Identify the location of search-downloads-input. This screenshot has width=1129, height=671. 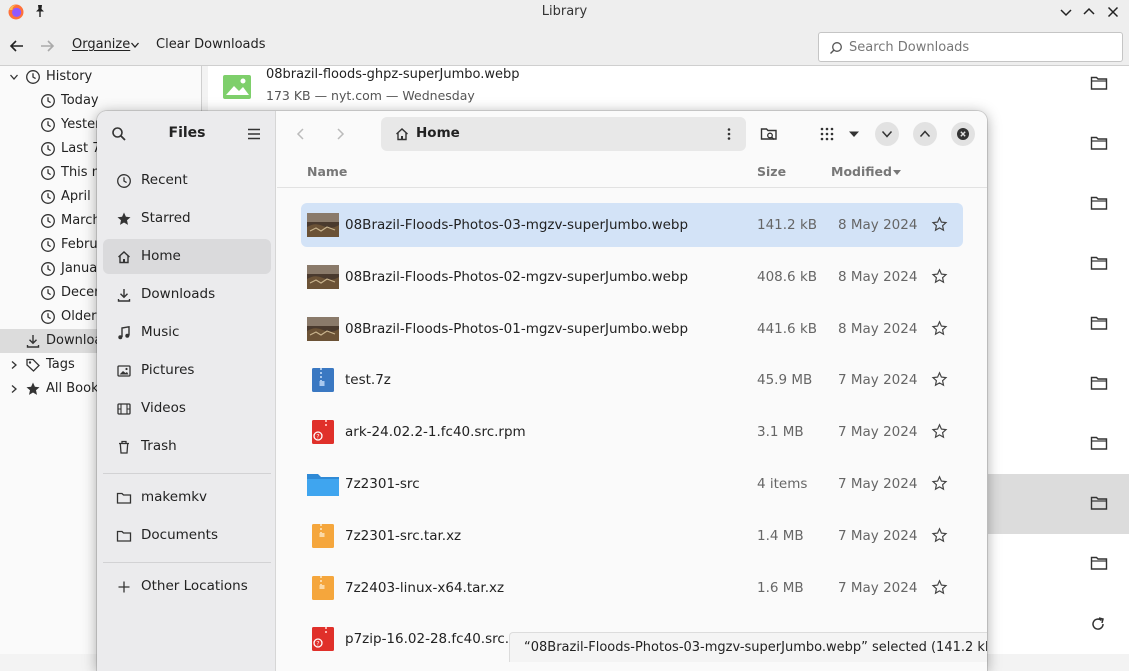
(979, 47).